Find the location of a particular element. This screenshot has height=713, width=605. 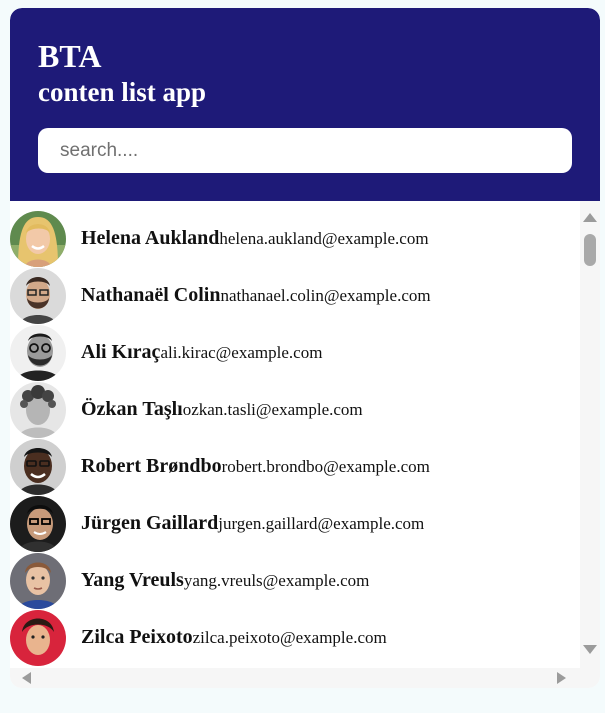

contact-name: Özkan Taşlı is located at coordinates (132, 409).